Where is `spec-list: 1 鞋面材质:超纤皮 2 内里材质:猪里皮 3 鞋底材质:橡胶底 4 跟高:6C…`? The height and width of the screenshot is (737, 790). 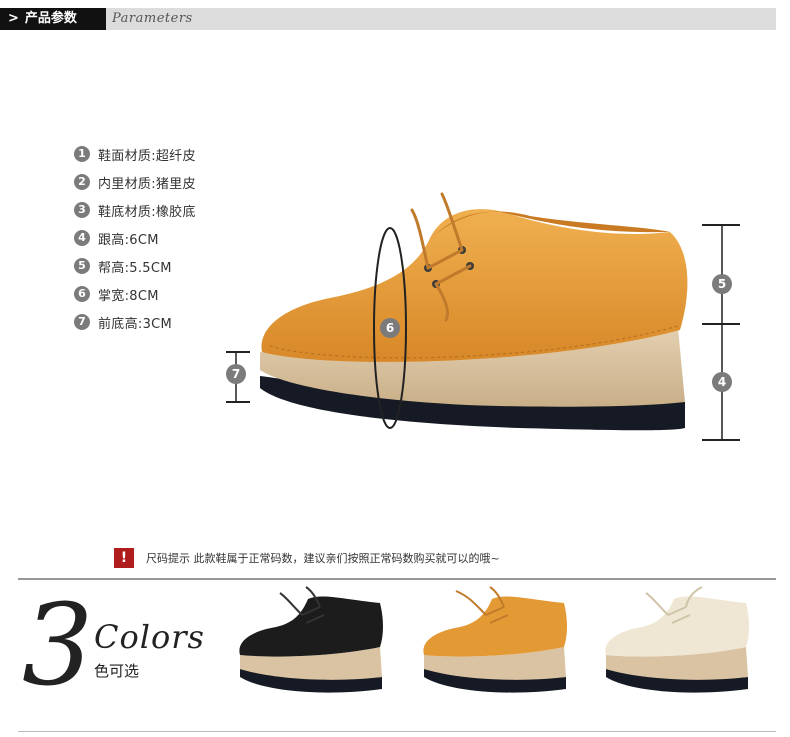 spec-list: 1 鞋面材质:超纤皮 2 内里材质:猪里皮 3 鞋底材质:橡胶底 4 跟高:6C… is located at coordinates (135, 238).